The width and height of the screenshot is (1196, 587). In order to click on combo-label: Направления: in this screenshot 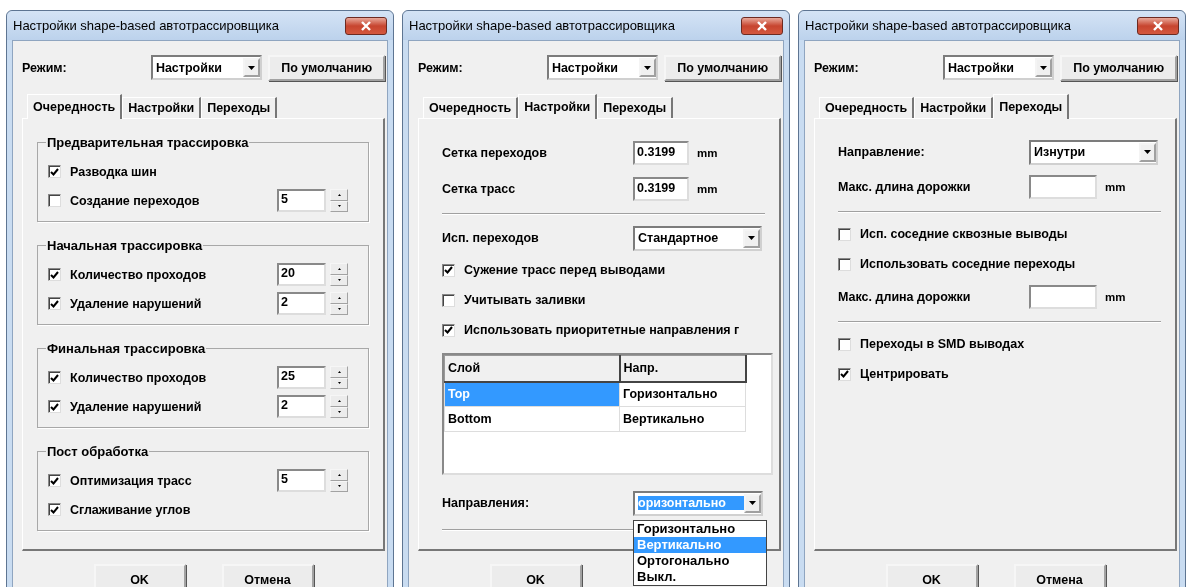, I will do `click(486, 503)`.